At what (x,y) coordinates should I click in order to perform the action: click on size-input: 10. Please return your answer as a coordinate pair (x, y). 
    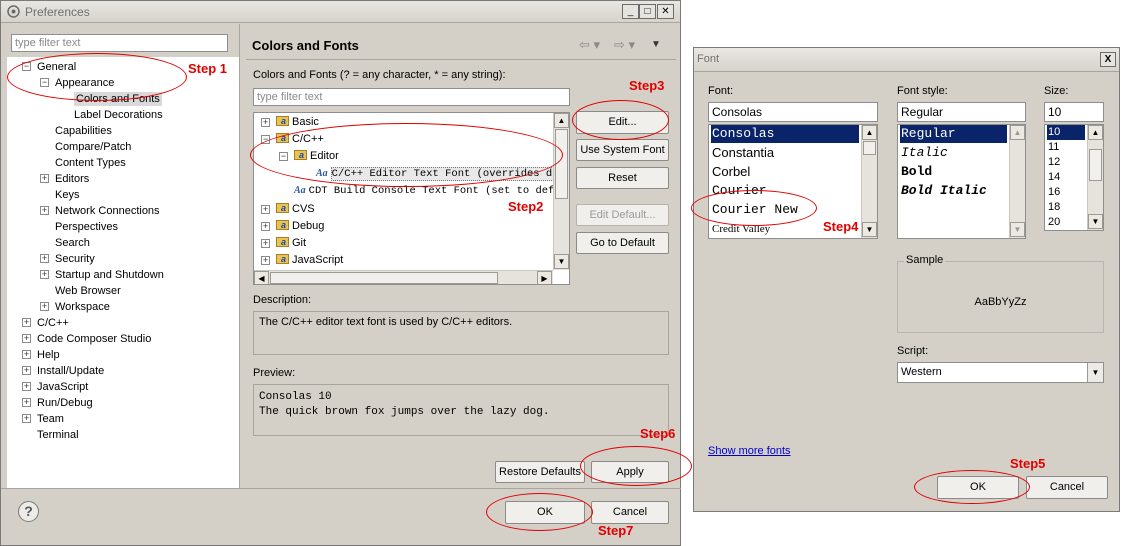
    Looking at the image, I should click on (1074, 112).